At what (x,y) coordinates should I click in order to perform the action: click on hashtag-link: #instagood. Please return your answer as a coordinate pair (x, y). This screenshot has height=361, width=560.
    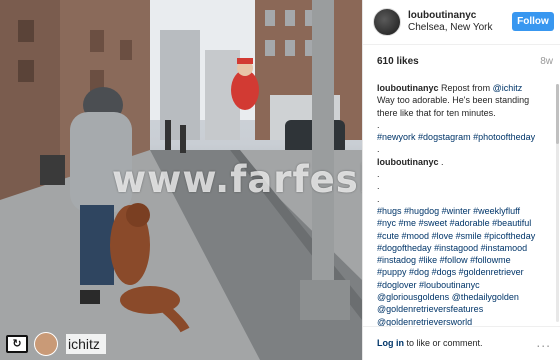
    Looking at the image, I should click on (456, 248).